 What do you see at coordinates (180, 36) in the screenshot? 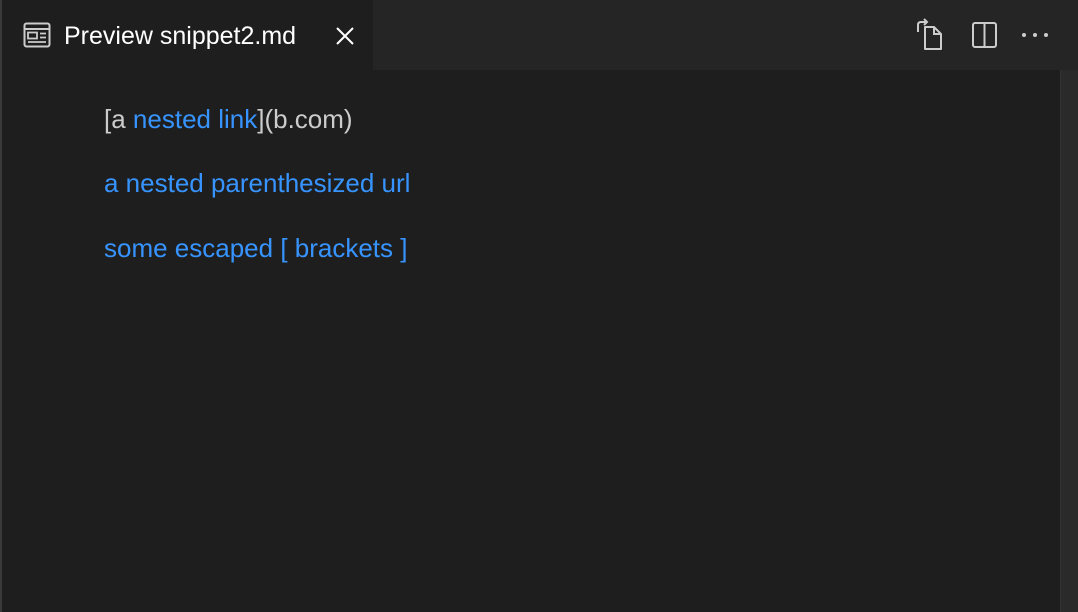
I see `tab-title: Preview snippet2.md` at bounding box center [180, 36].